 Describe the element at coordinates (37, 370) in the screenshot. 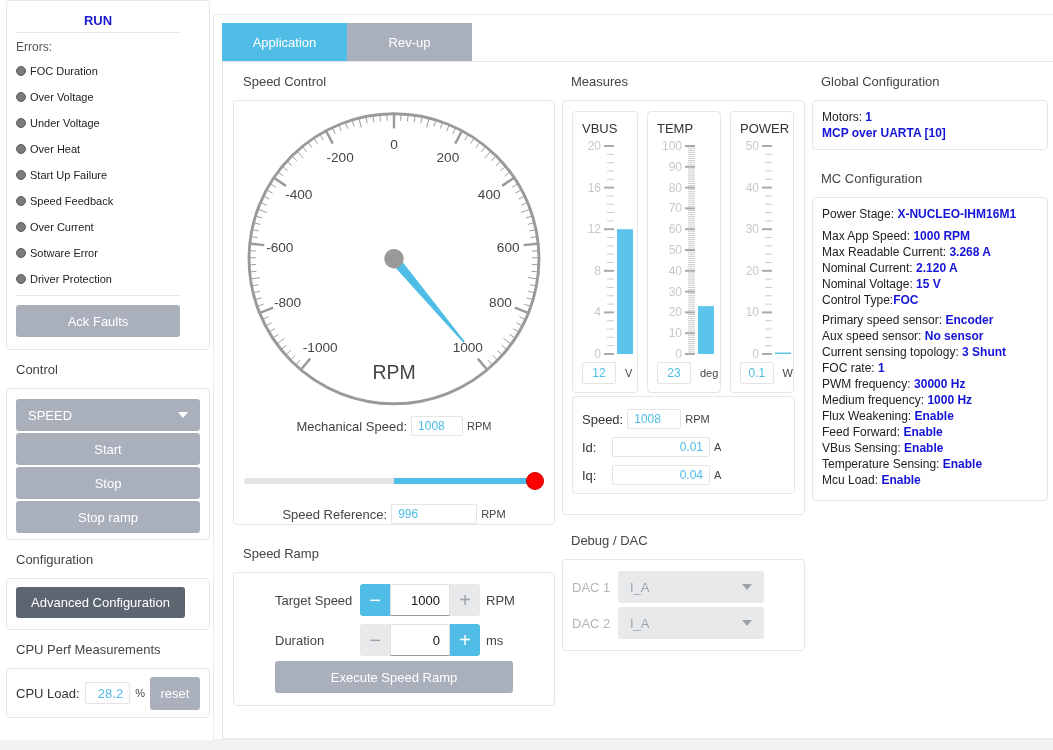

I see `section-title: Control` at that location.